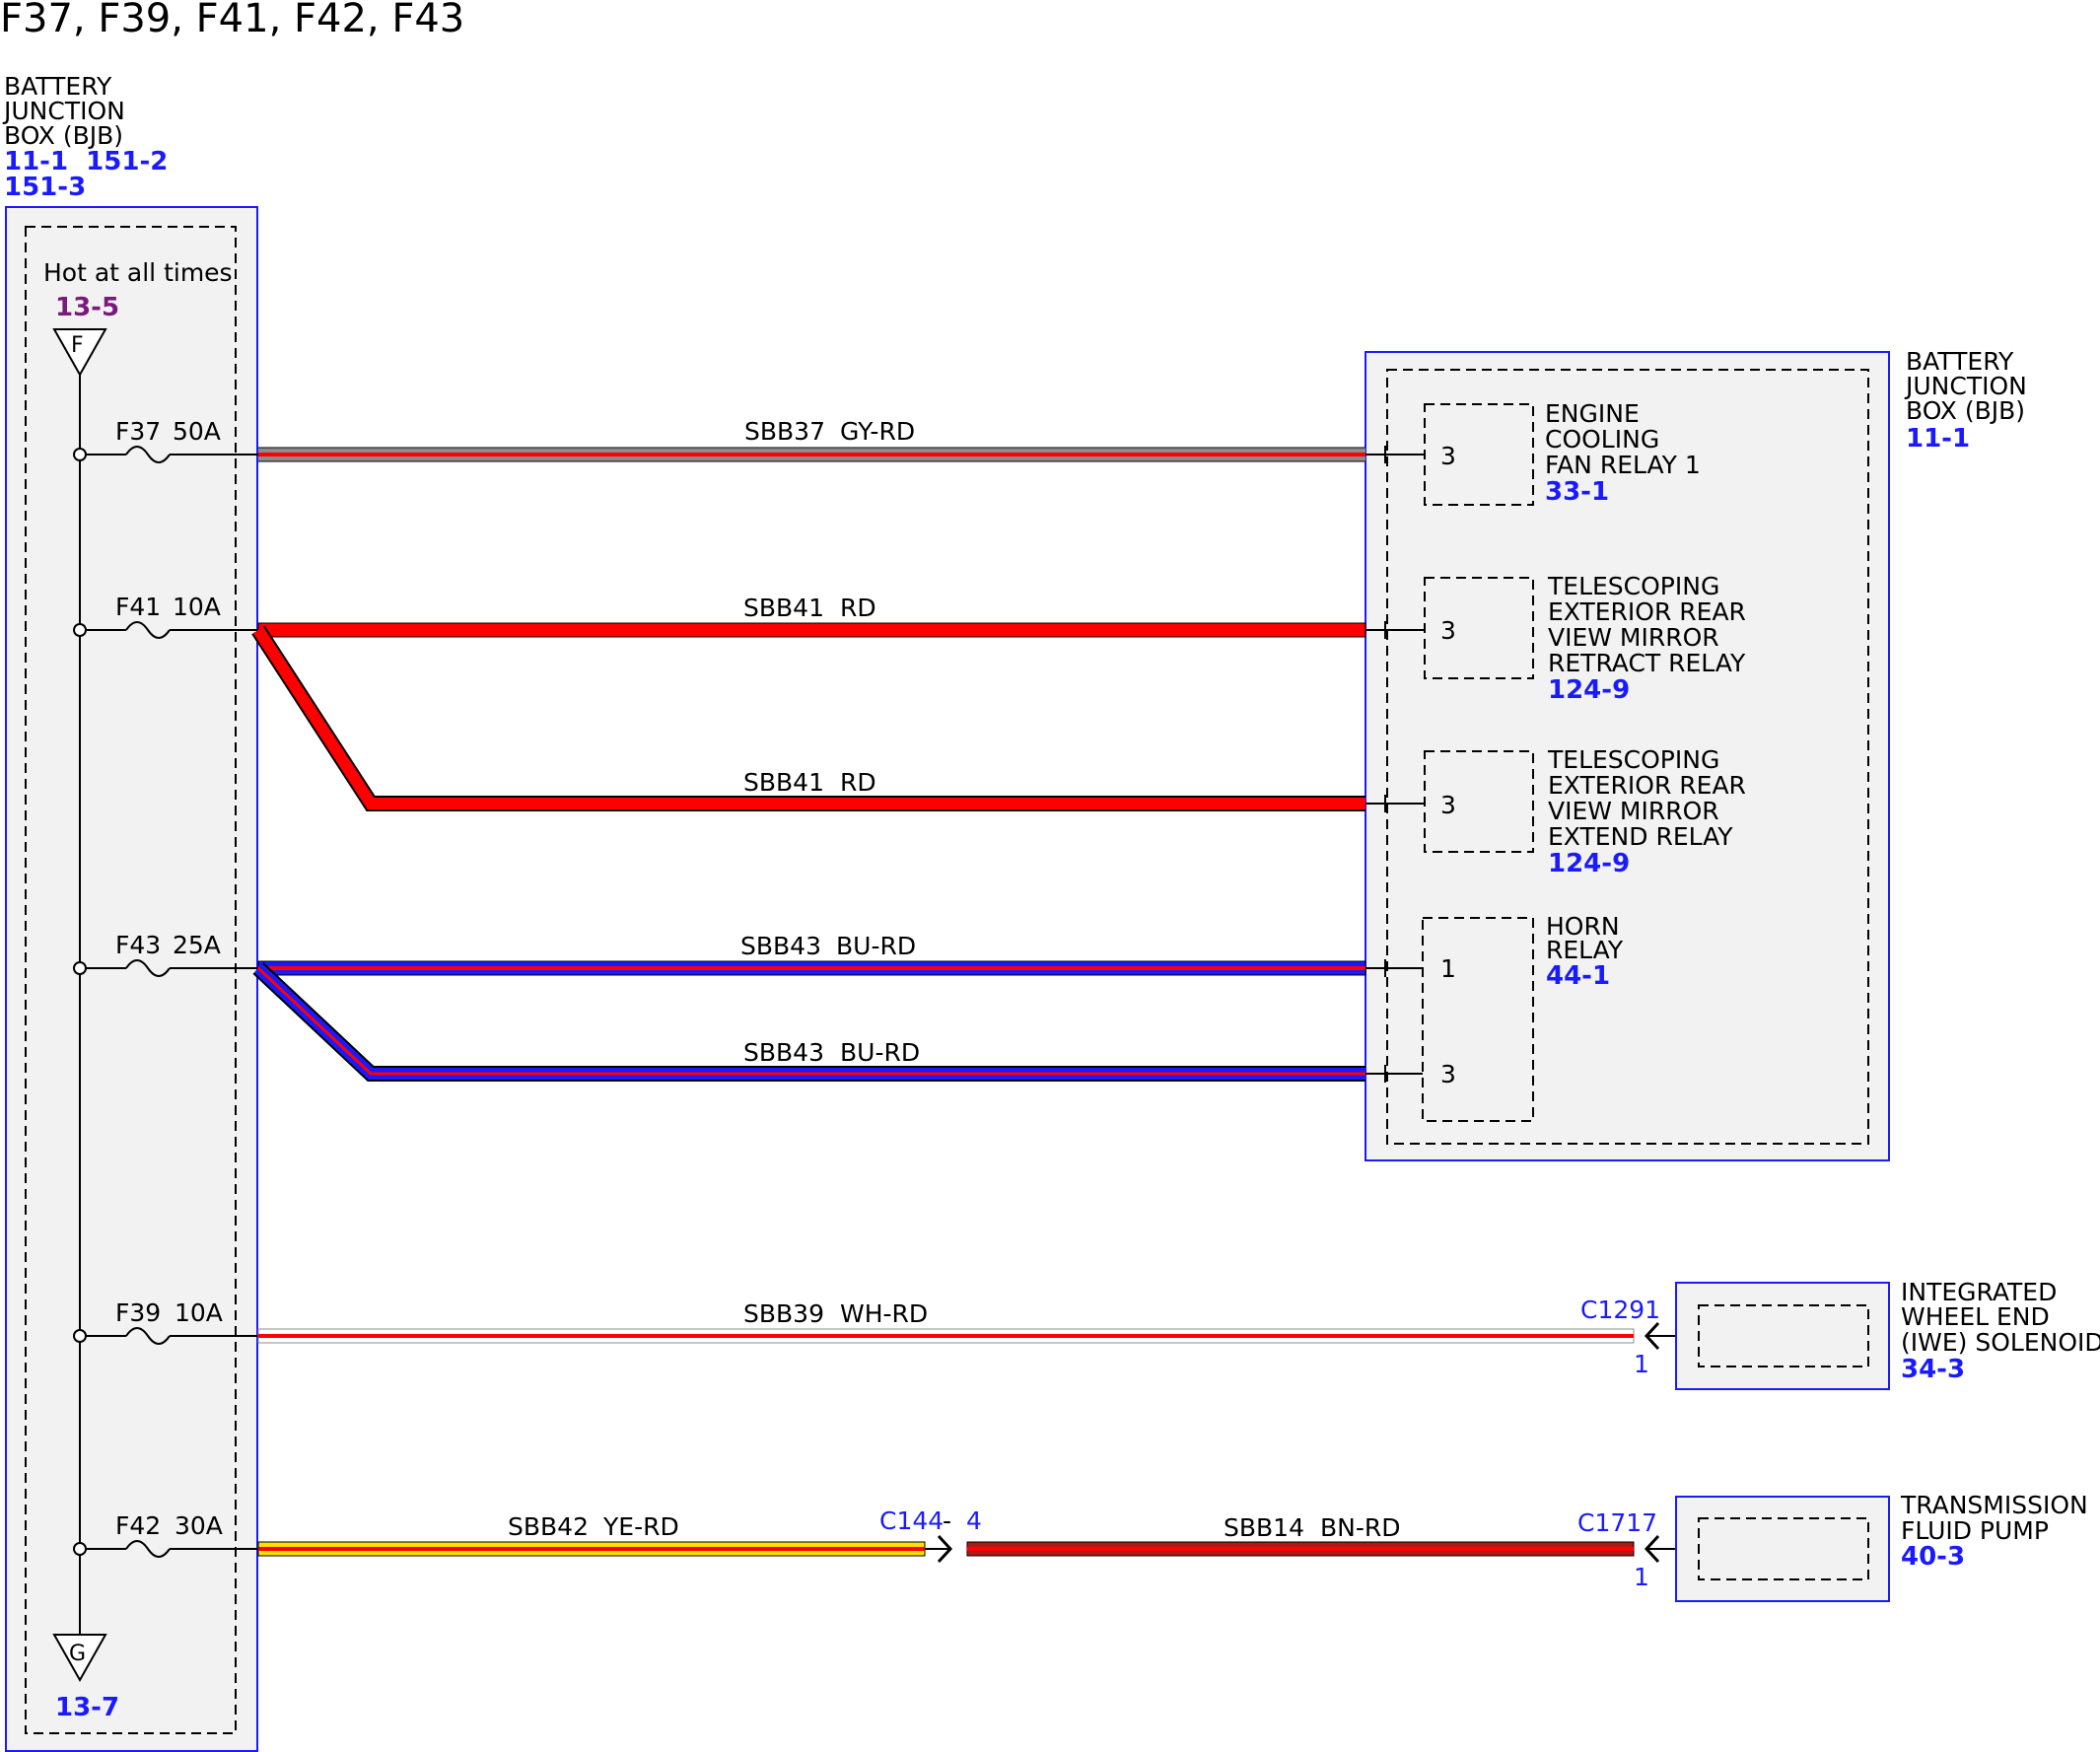  I want to click on wire-sbb41-lower-circuit: SBB41, so click(783, 782).